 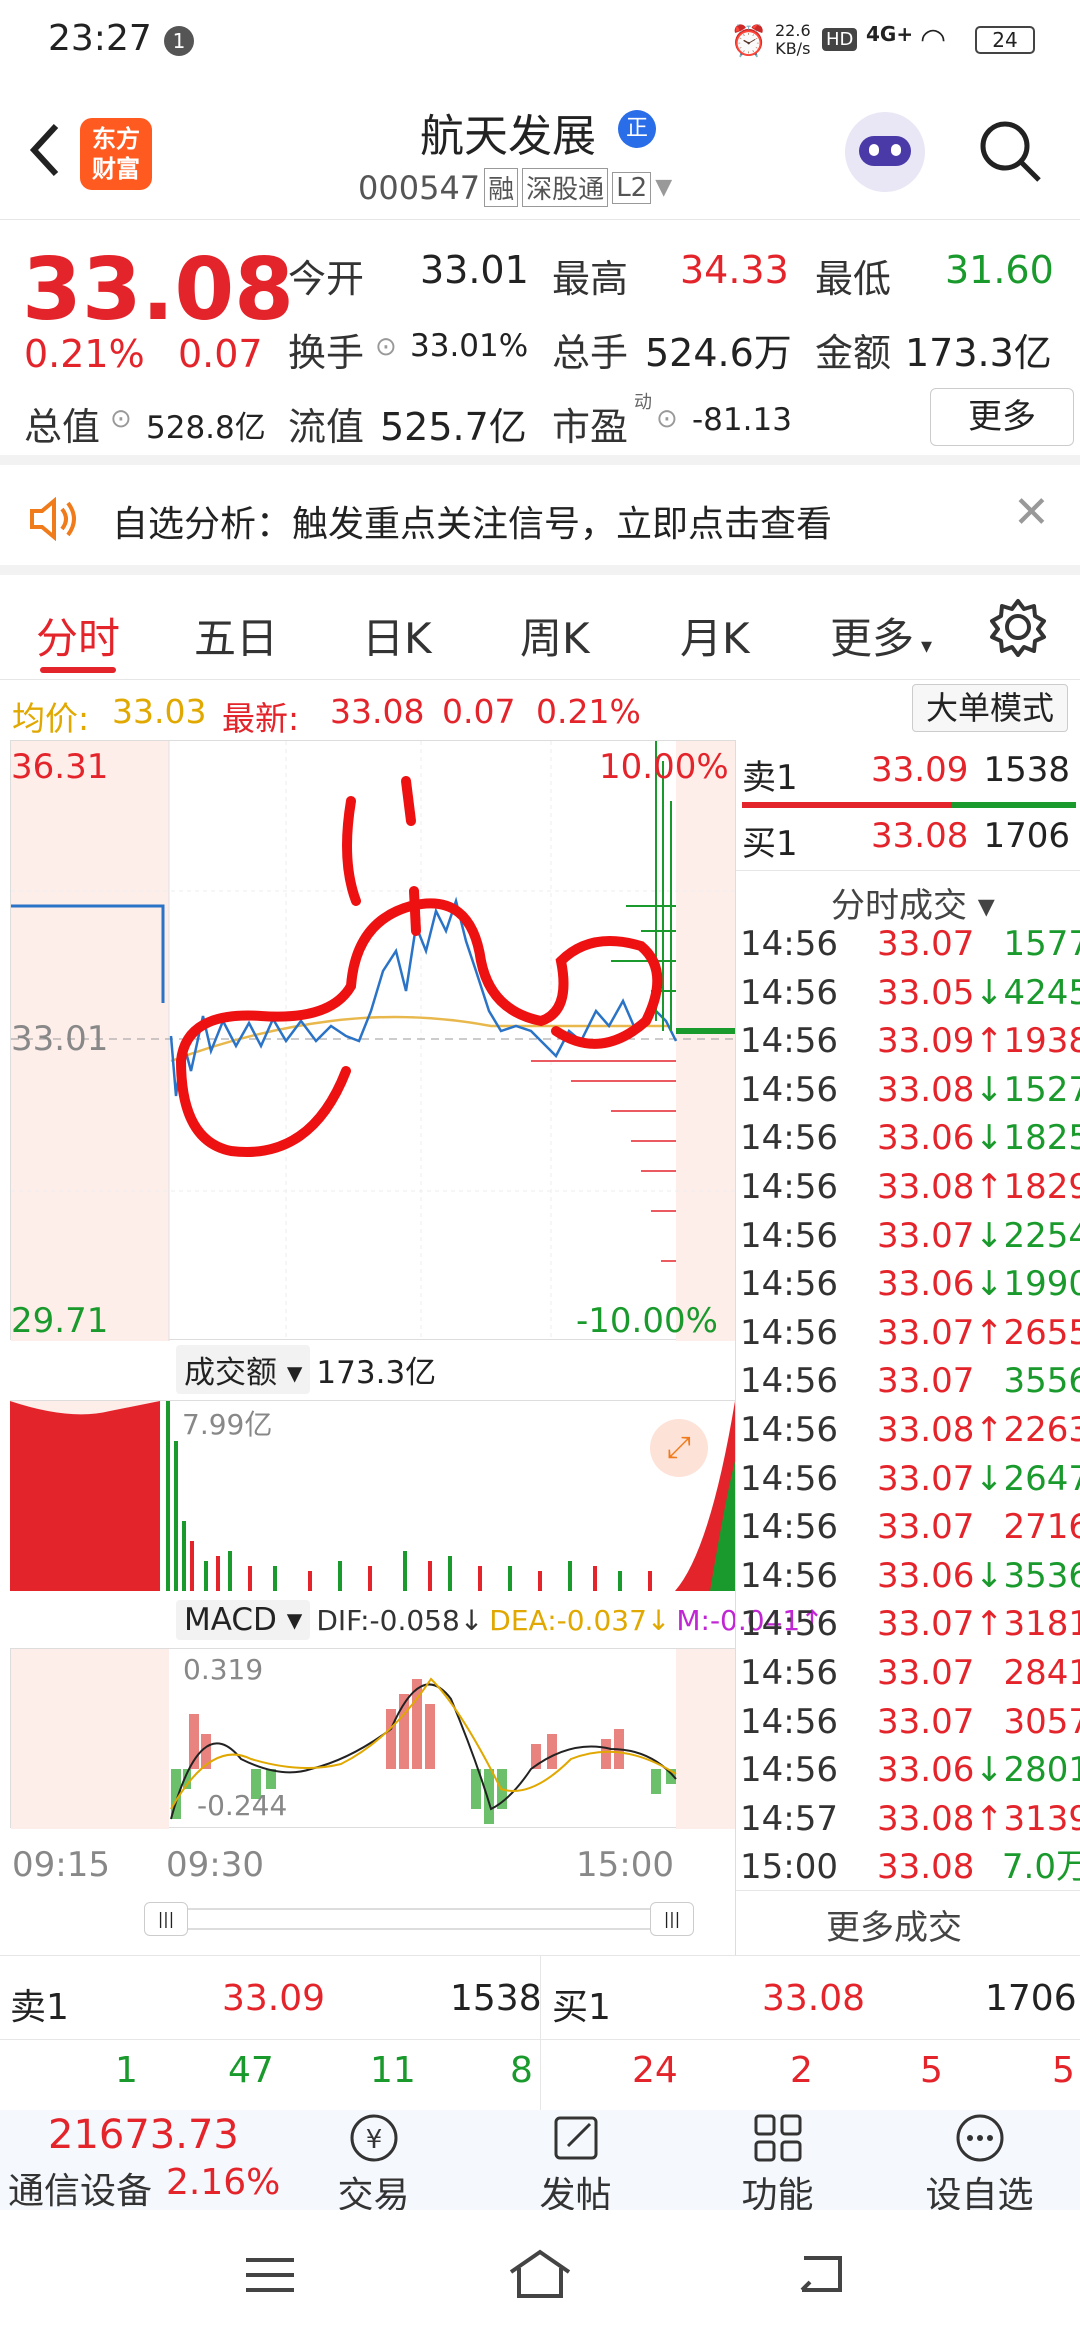 What do you see at coordinates (116, 154) in the screenshot?
I see `app-logo: 东方 财富` at bounding box center [116, 154].